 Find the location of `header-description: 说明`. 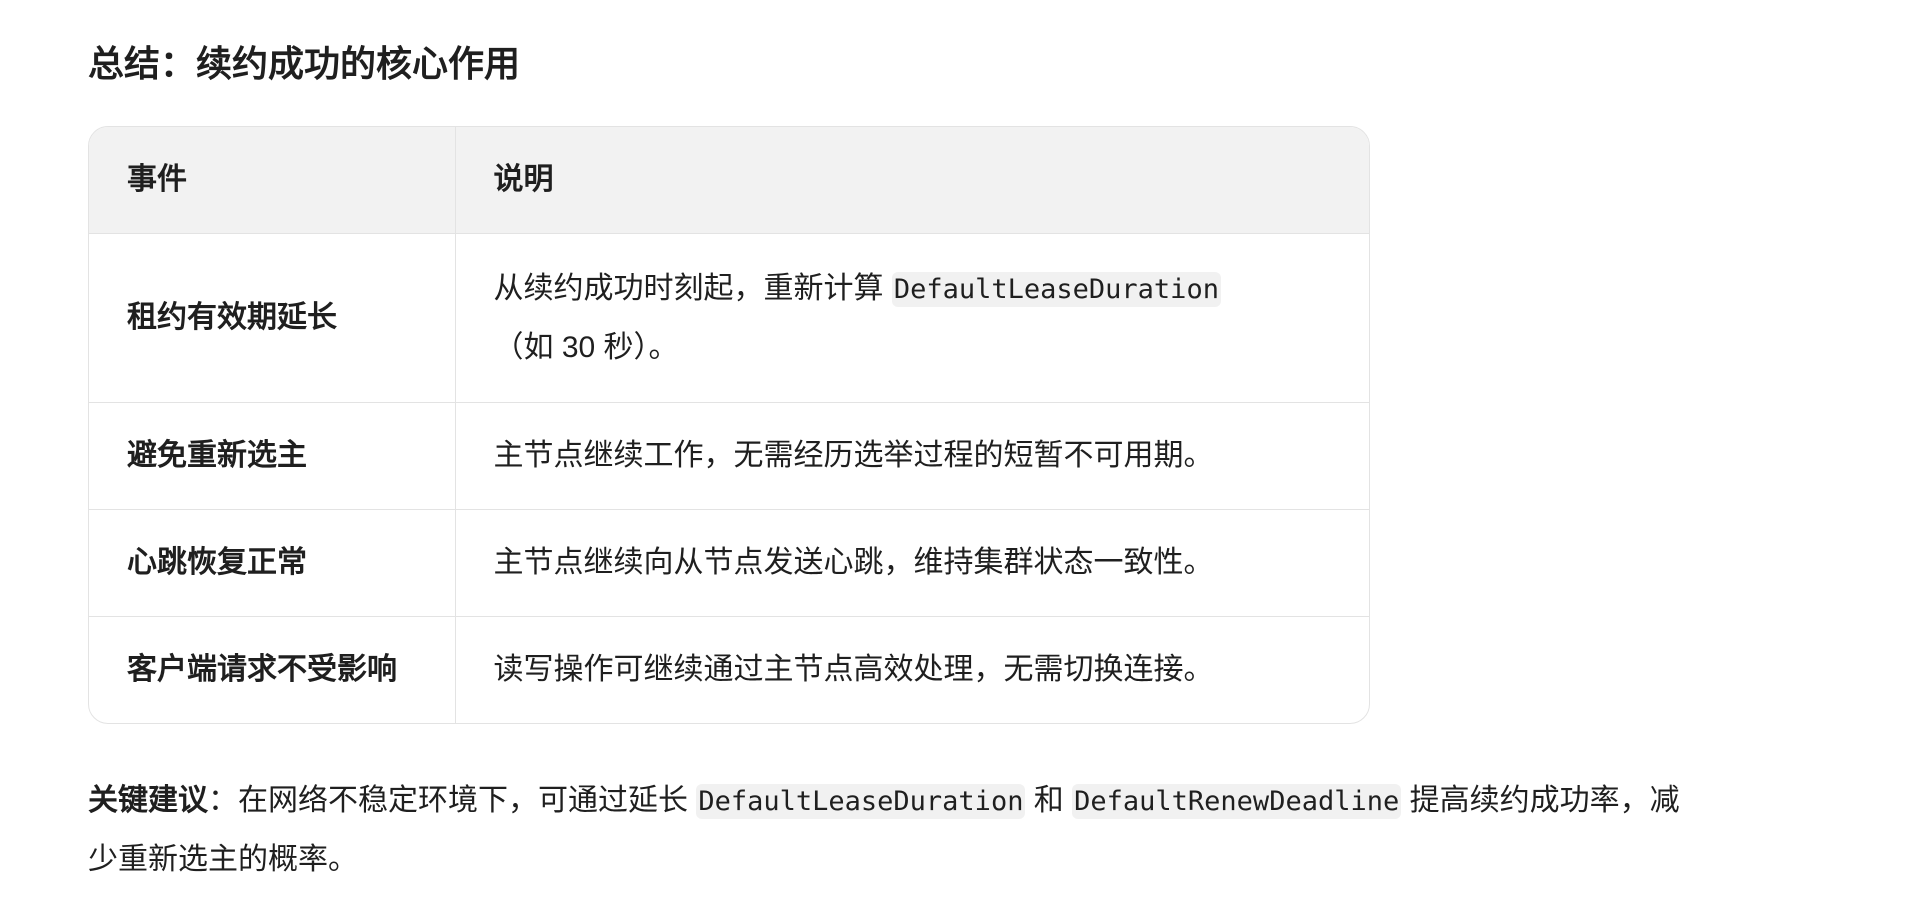

header-description: 说明 is located at coordinates (911, 180).